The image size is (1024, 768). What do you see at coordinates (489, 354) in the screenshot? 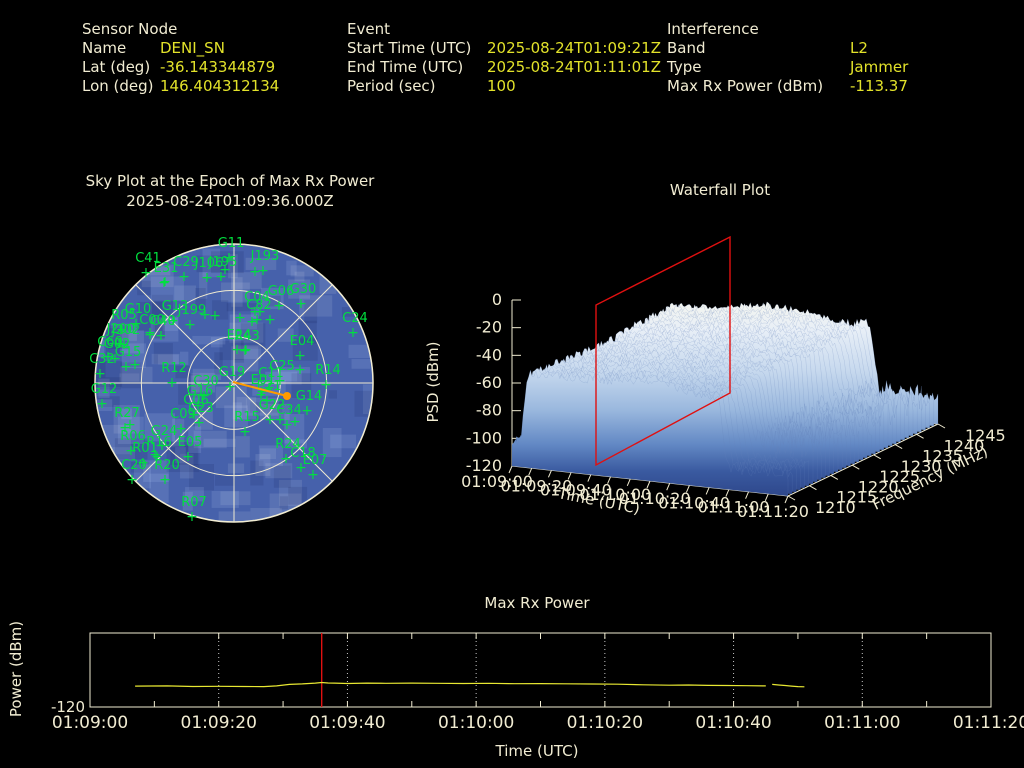
I see `psd-tick-label: -40` at bounding box center [489, 354].